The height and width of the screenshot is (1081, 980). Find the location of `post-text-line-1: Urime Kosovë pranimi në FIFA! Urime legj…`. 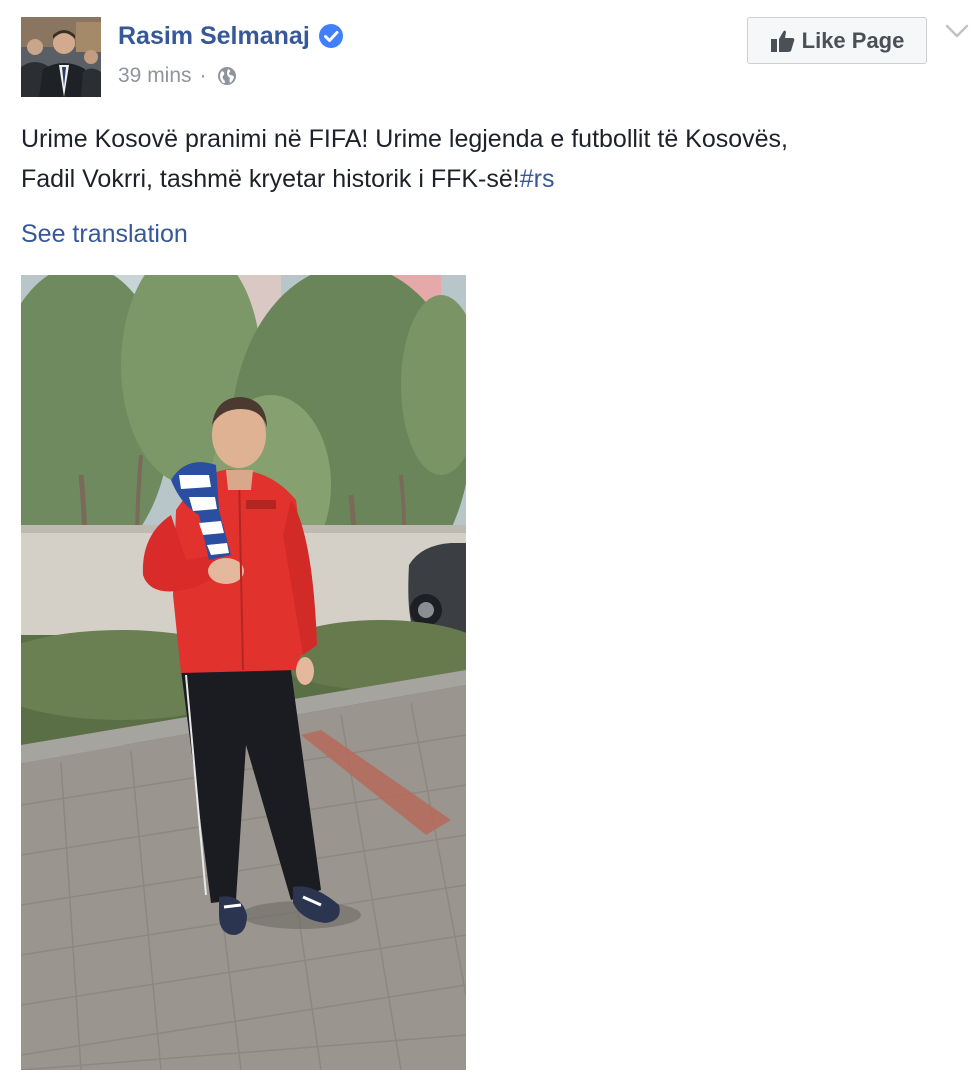

post-text-line-1: Urime Kosovë pranimi në FIFA! Urime legj… is located at coordinates (405, 139).